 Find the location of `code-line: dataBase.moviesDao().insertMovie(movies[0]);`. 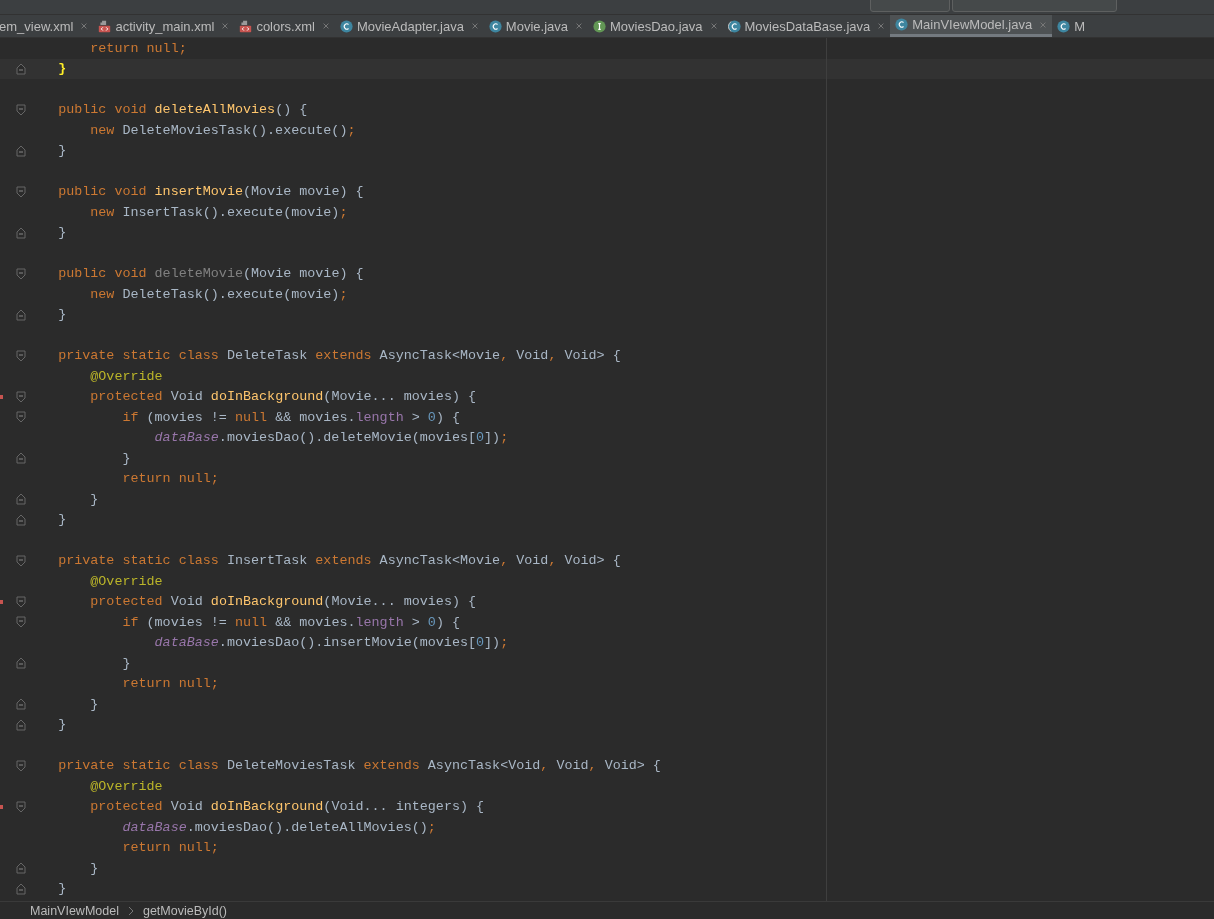

code-line: dataBase.moviesDao().insertMovie(movies[0]); is located at coordinates (331, 643).